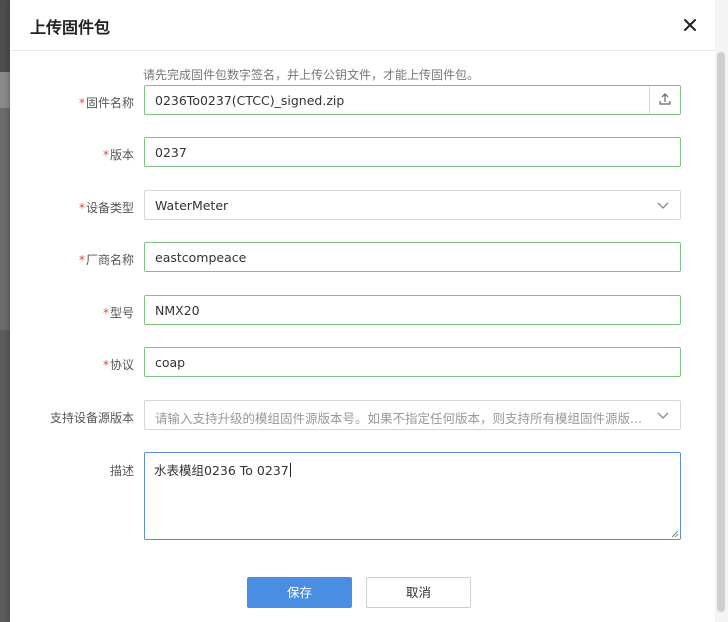 This screenshot has height=622, width=728. Describe the element at coordinates (106, 260) in the screenshot. I see `vendor-name-label: *厂商名称` at that location.